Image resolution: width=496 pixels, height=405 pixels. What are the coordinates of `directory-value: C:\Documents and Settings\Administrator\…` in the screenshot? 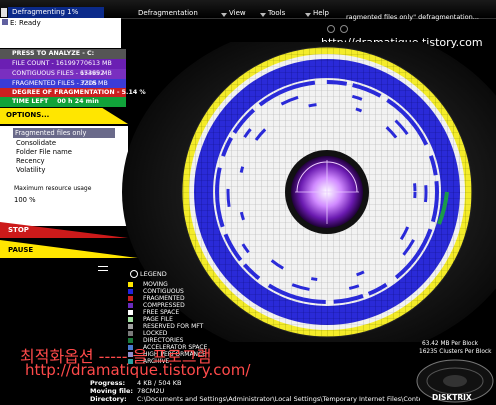 It's located at (278, 399).